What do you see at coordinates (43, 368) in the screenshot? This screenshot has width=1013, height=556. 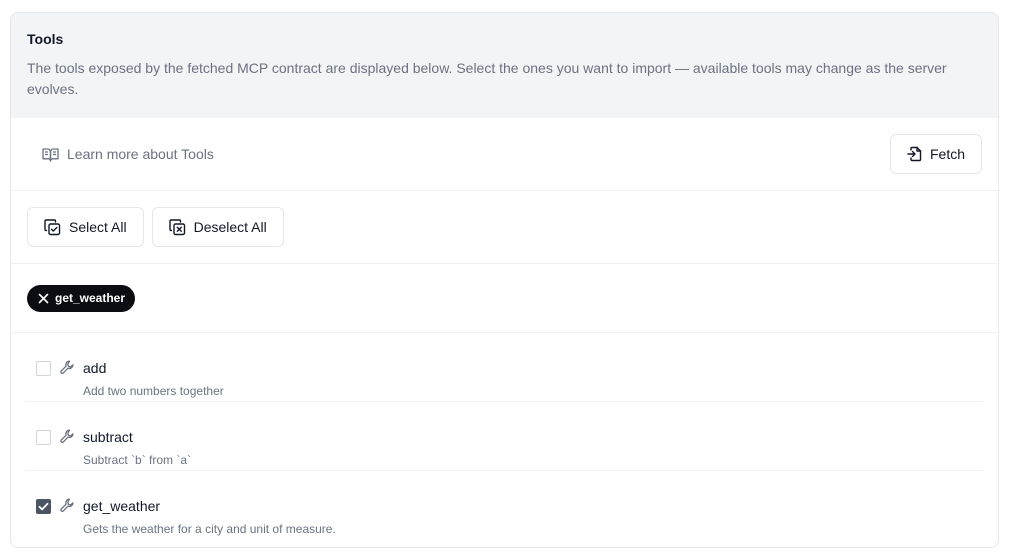 I see `tool-checkbox-add` at bounding box center [43, 368].